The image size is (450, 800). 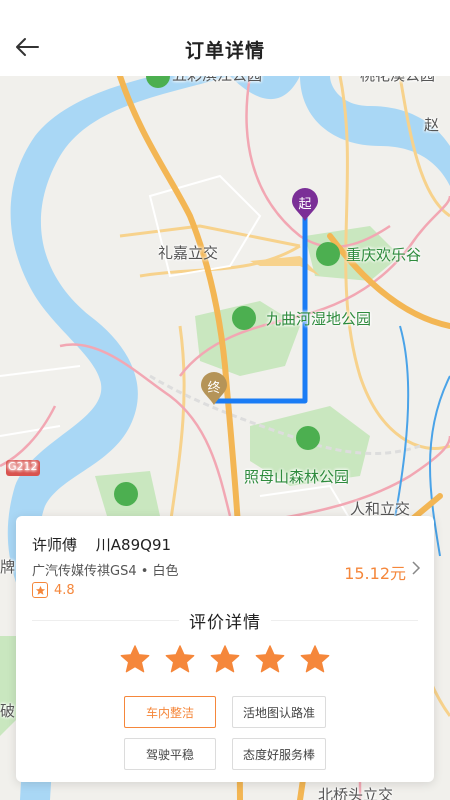 What do you see at coordinates (375, 572) in the screenshot?
I see `order-price: 15.12元` at bounding box center [375, 572].